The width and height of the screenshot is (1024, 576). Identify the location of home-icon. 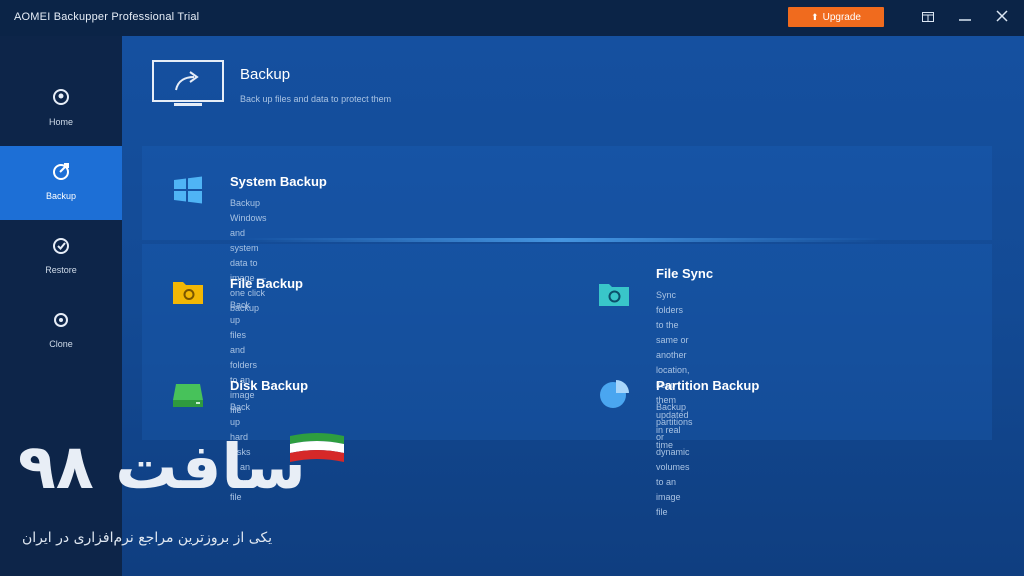
(61, 97).